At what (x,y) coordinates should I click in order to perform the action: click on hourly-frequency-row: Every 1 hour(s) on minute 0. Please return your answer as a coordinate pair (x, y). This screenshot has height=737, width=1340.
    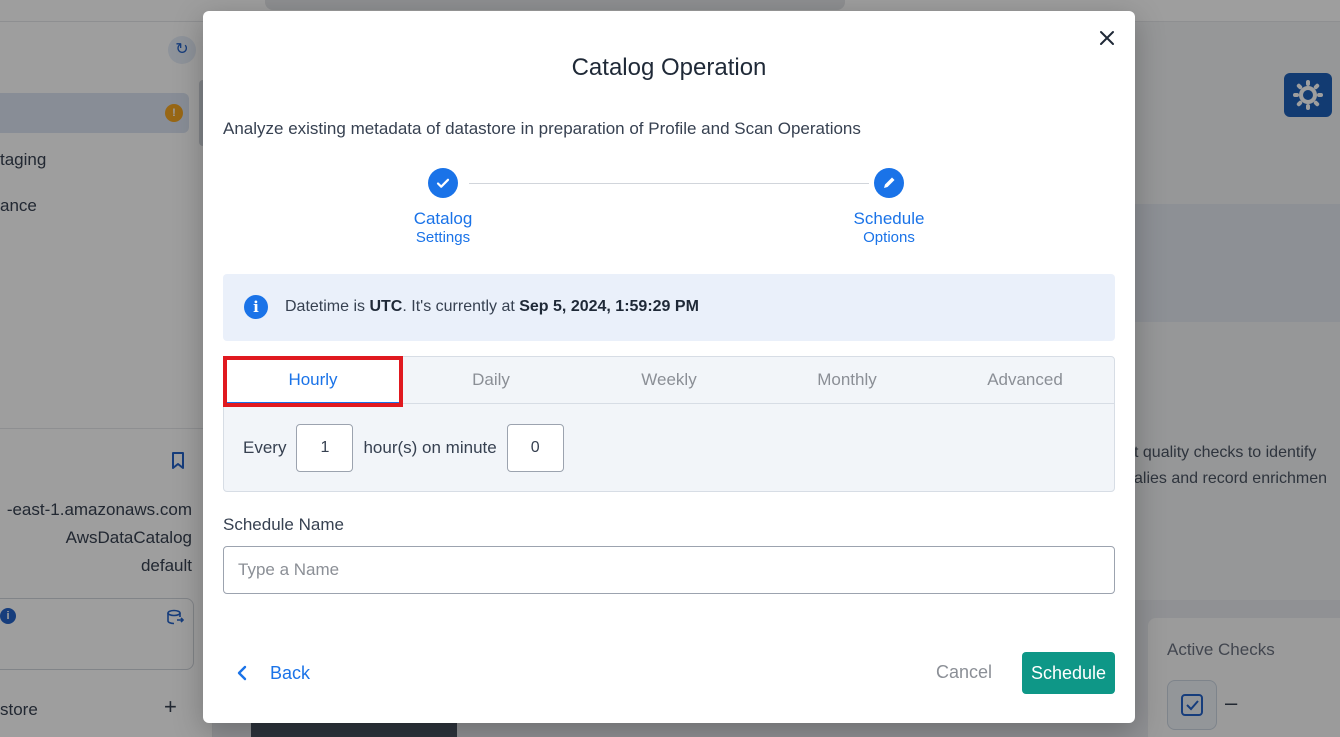
    Looking at the image, I should click on (408, 448).